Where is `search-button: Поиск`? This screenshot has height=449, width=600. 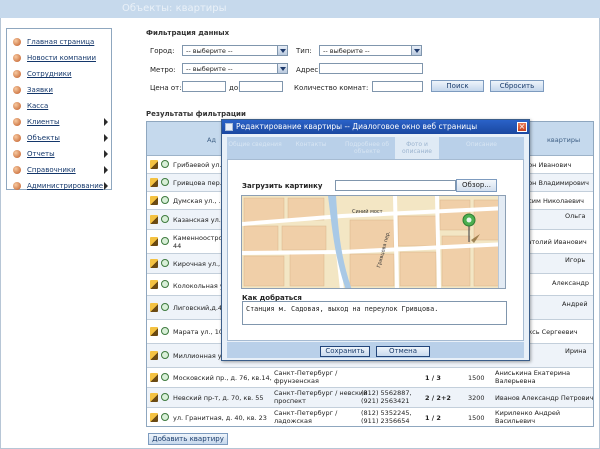 search-button: Поиск is located at coordinates (457, 86).